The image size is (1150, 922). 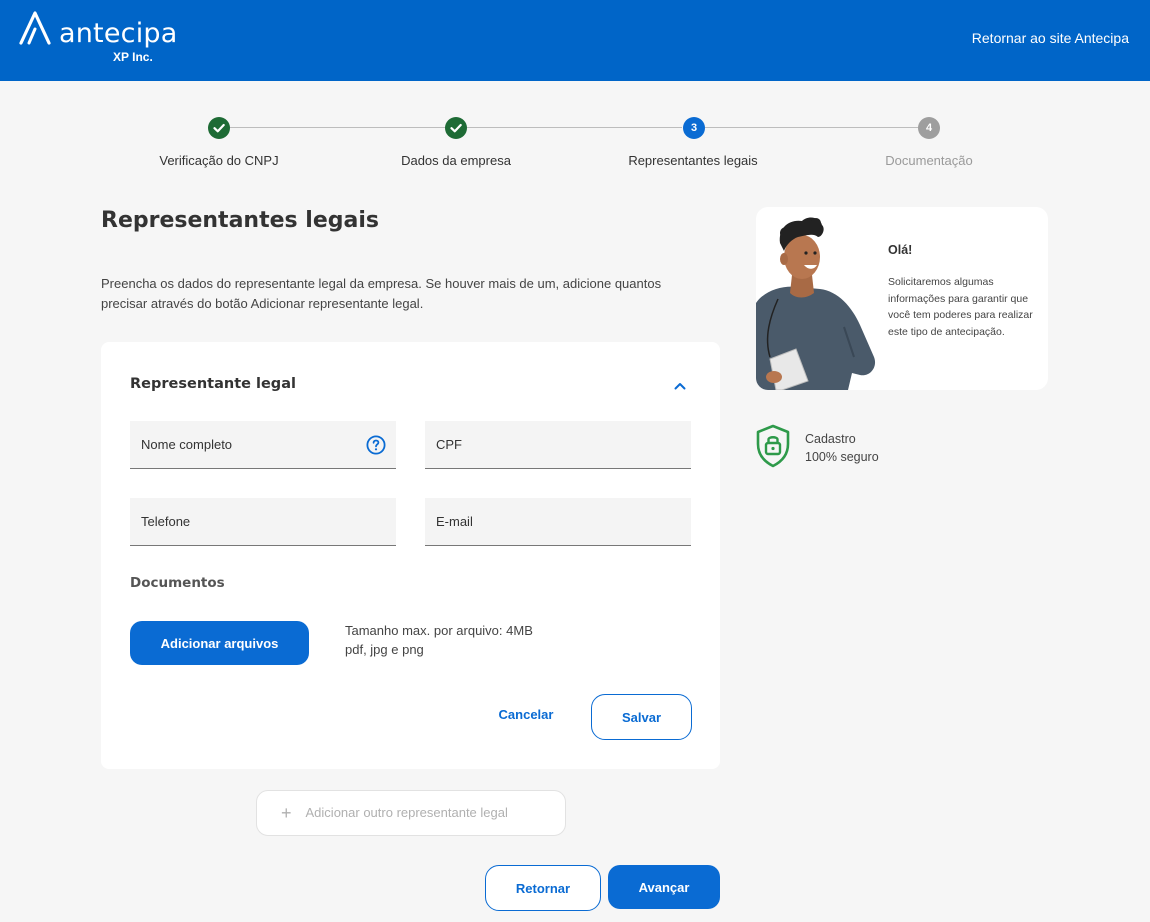 What do you see at coordinates (526, 714) in the screenshot?
I see `cancel-button: Cancelar` at bounding box center [526, 714].